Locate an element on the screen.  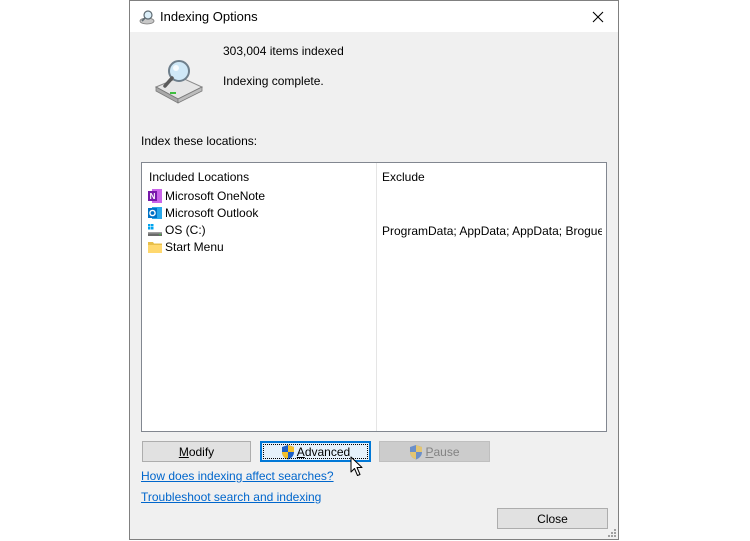
svg-text: N is located at coordinates (153, 196).